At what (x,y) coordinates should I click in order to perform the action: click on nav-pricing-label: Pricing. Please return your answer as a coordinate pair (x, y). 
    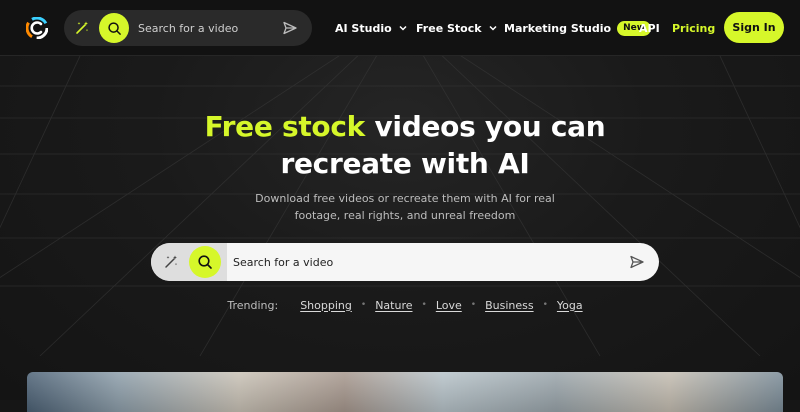
    Looking at the image, I should click on (694, 28).